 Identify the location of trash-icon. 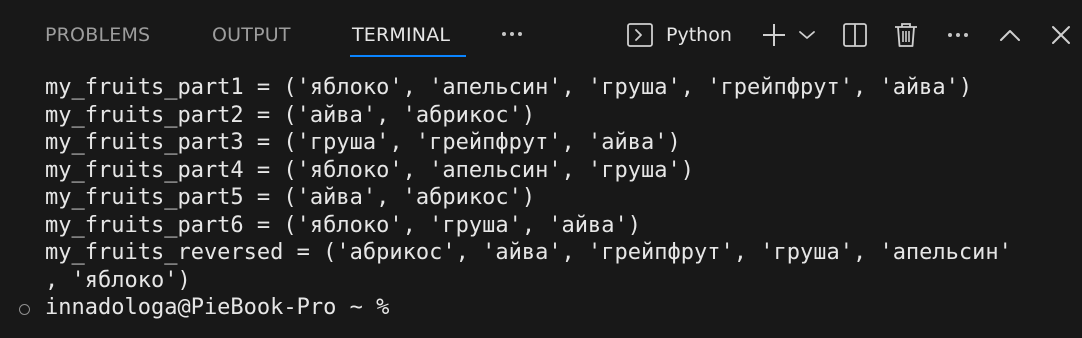
(906, 35).